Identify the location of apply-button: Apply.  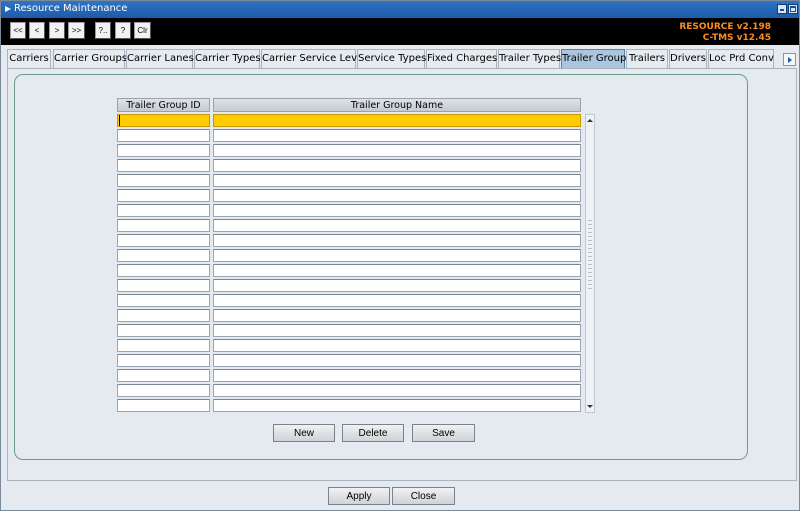
(359, 496).